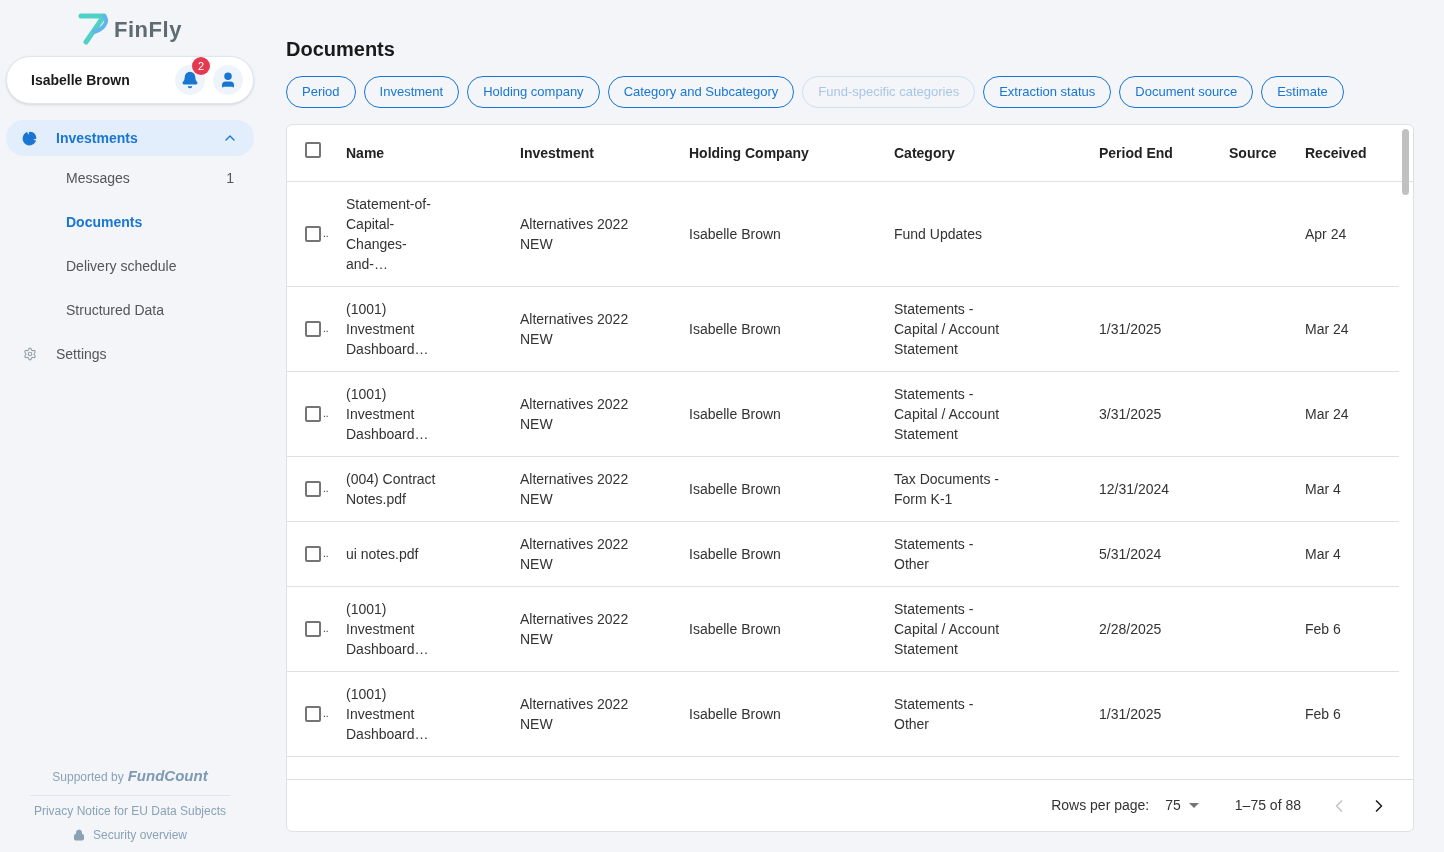 Image resolution: width=1444 pixels, height=852 pixels. Describe the element at coordinates (1130, 414) in the screenshot. I see `table-cell: 3/31/2025` at that location.